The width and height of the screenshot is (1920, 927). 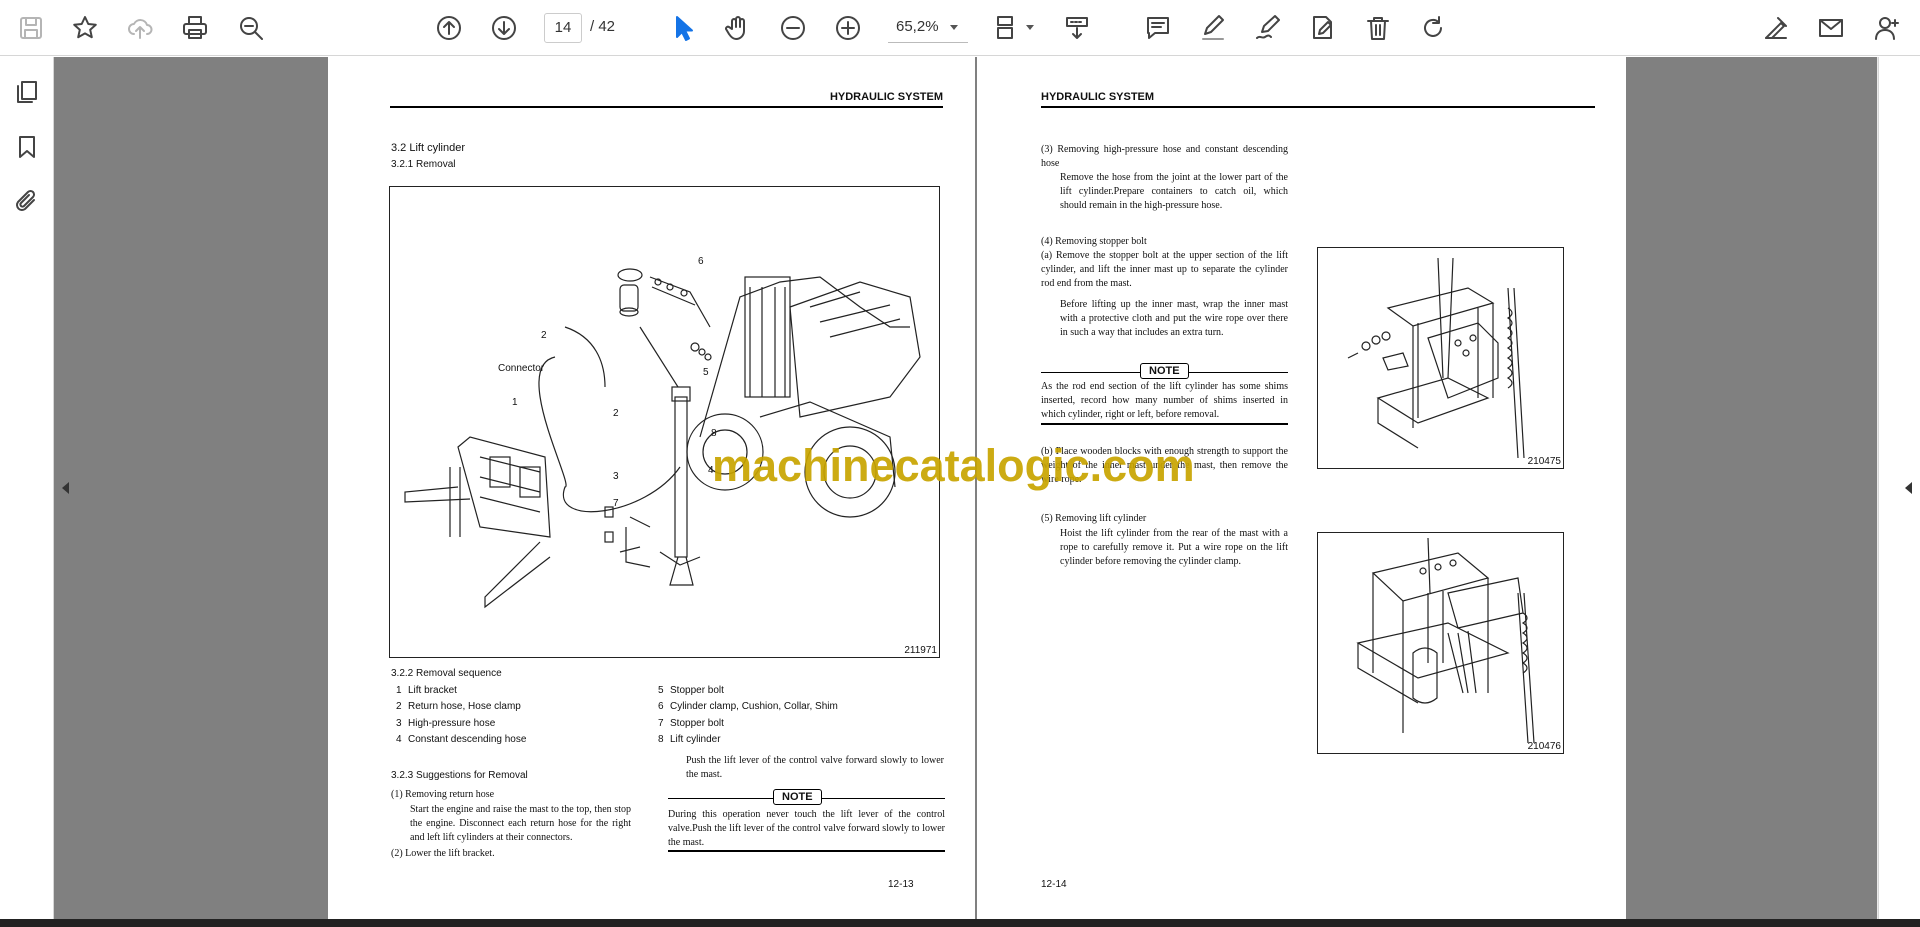 What do you see at coordinates (953, 465) in the screenshot?
I see `watermark: machinecatalogic.com` at bounding box center [953, 465].